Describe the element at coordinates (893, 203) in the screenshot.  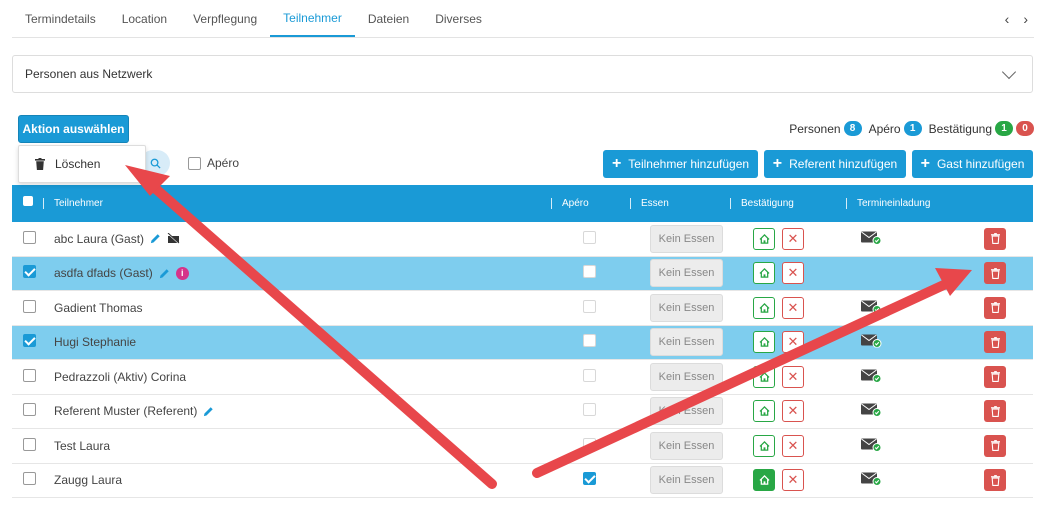
I see `header-termineinladung: Termineinladung` at that location.